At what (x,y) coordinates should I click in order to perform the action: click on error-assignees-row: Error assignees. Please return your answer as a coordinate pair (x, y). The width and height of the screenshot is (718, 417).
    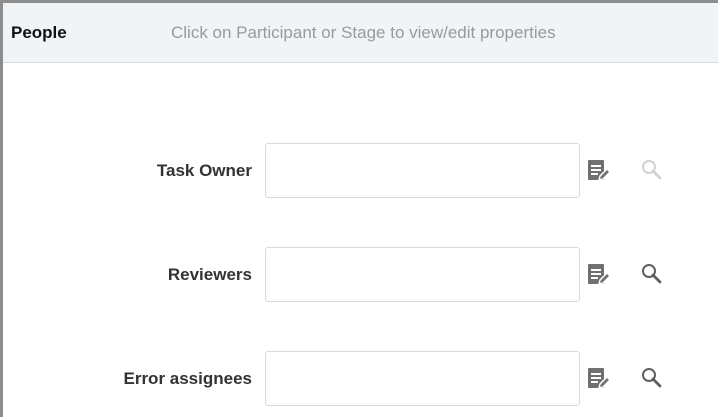
    Looking at the image, I should click on (360, 381).